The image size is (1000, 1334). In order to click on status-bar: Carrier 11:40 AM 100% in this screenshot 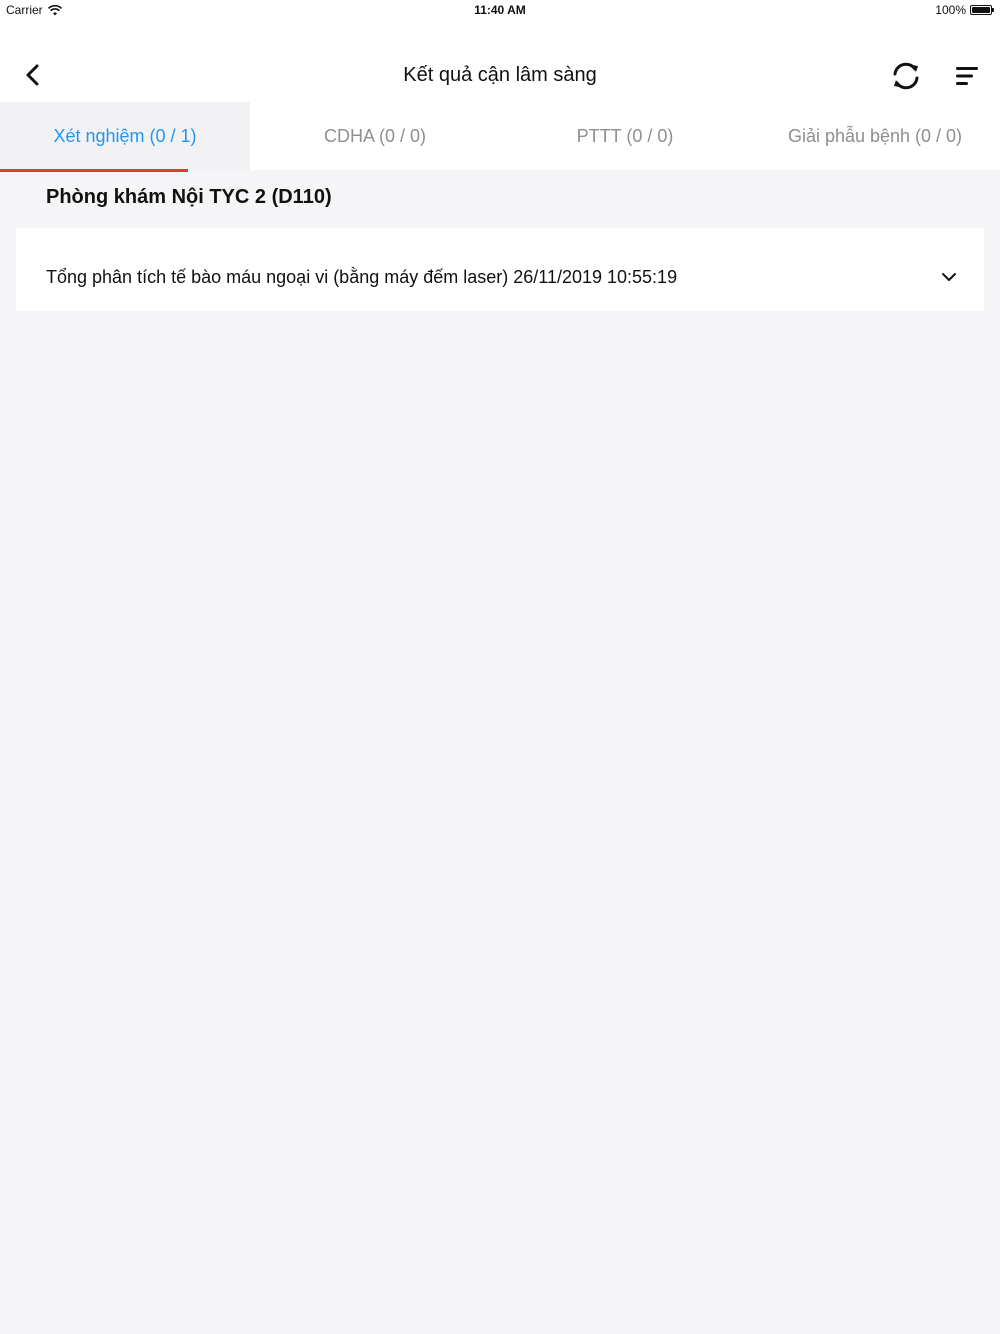, I will do `click(500, 11)`.